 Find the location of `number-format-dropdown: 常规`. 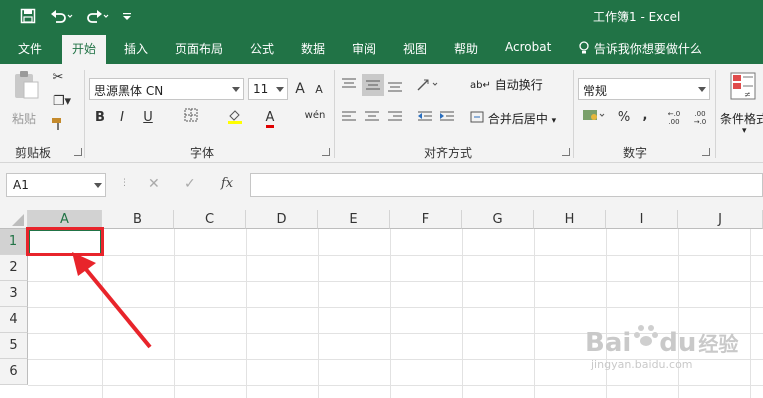

number-format-dropdown: 常规 is located at coordinates (644, 89).